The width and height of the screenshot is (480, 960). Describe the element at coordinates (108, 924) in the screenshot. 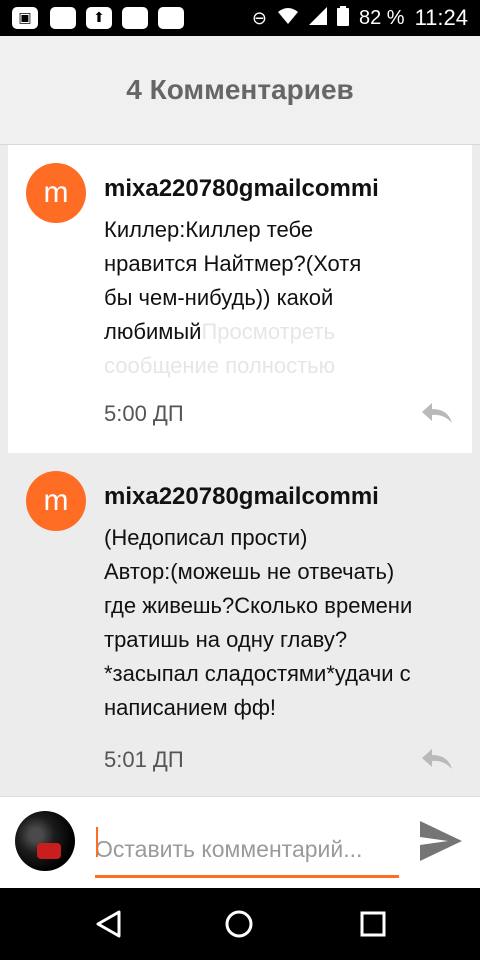

I see `back-icon` at that location.